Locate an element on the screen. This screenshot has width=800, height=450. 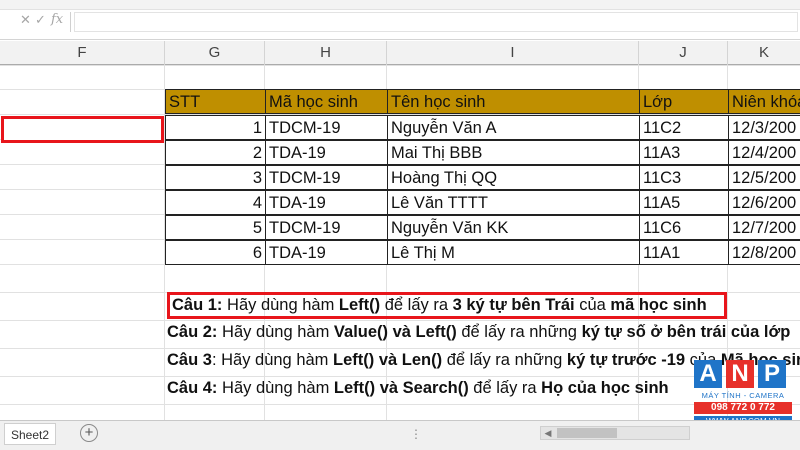
table-cell-stt: 5 is located at coordinates (215, 227).